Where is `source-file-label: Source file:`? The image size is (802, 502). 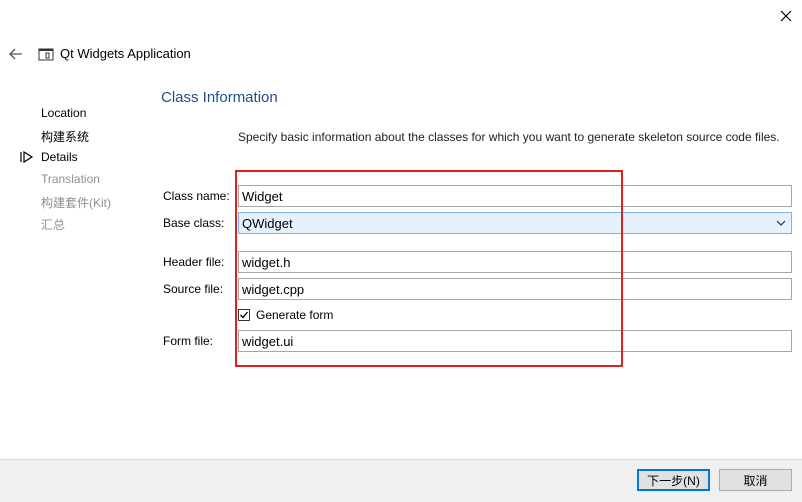
source-file-label: Source file: is located at coordinates (193, 289).